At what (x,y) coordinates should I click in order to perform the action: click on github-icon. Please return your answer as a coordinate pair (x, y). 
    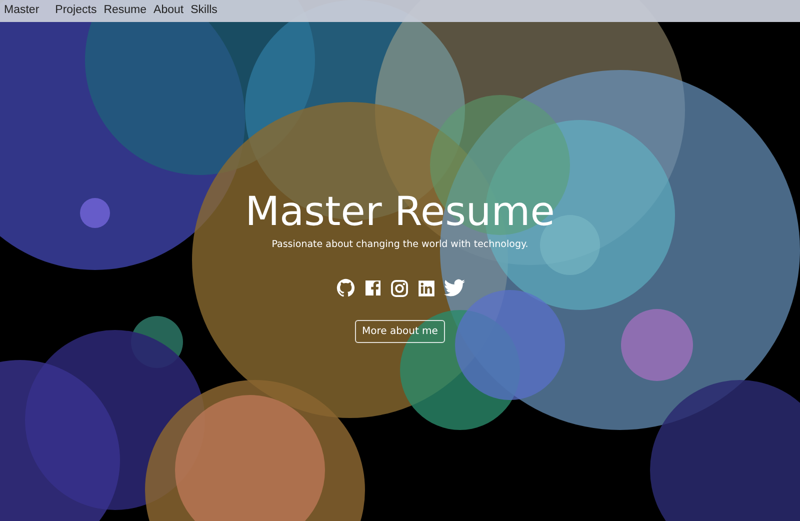
    Looking at the image, I should click on (346, 288).